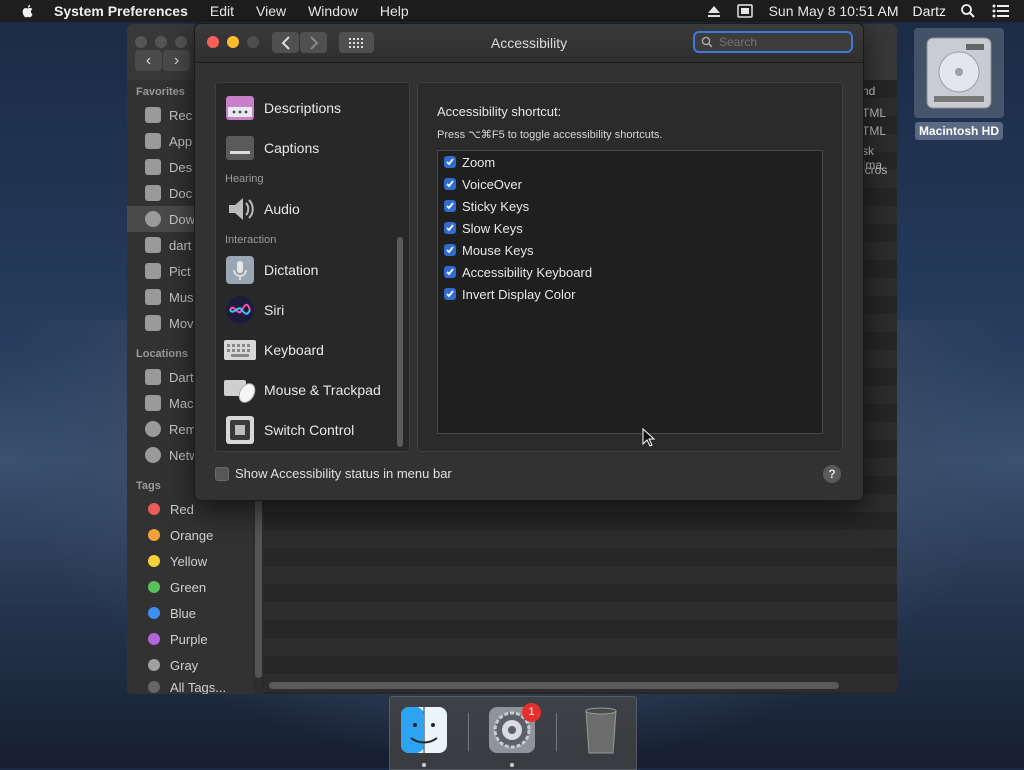 The width and height of the screenshot is (1024, 770). Describe the element at coordinates (469, 162) in the screenshot. I see `option-zoom: Zoom` at that location.